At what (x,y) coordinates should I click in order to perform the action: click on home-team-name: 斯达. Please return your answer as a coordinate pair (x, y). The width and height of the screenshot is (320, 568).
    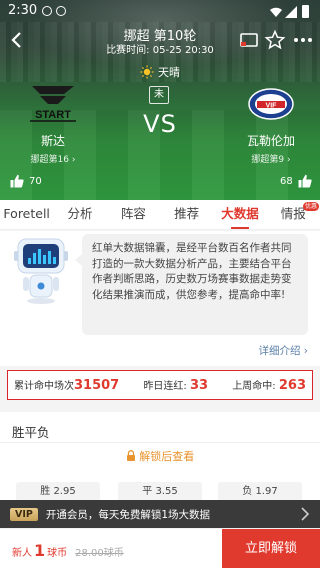
    Looking at the image, I should click on (52, 141).